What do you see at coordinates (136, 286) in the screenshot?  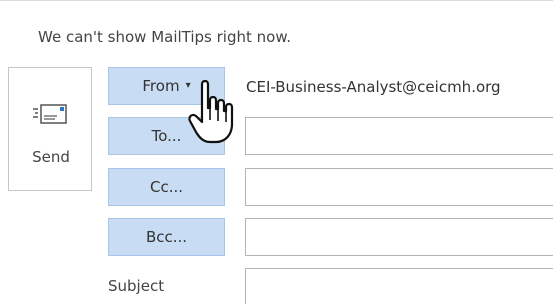 I see `subject-label: Subject` at bounding box center [136, 286].